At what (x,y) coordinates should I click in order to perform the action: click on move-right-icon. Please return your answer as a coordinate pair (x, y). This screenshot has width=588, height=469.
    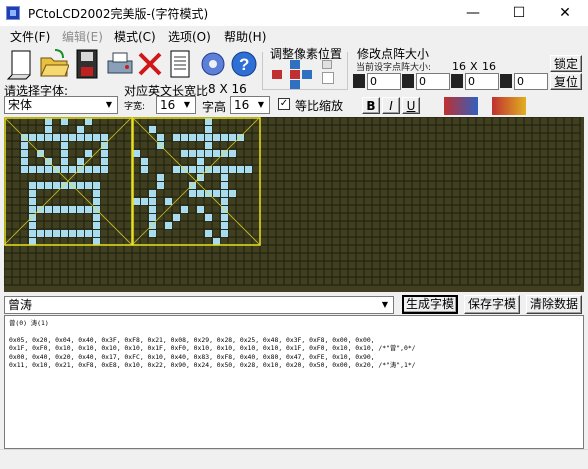
    Looking at the image, I should click on (307, 74).